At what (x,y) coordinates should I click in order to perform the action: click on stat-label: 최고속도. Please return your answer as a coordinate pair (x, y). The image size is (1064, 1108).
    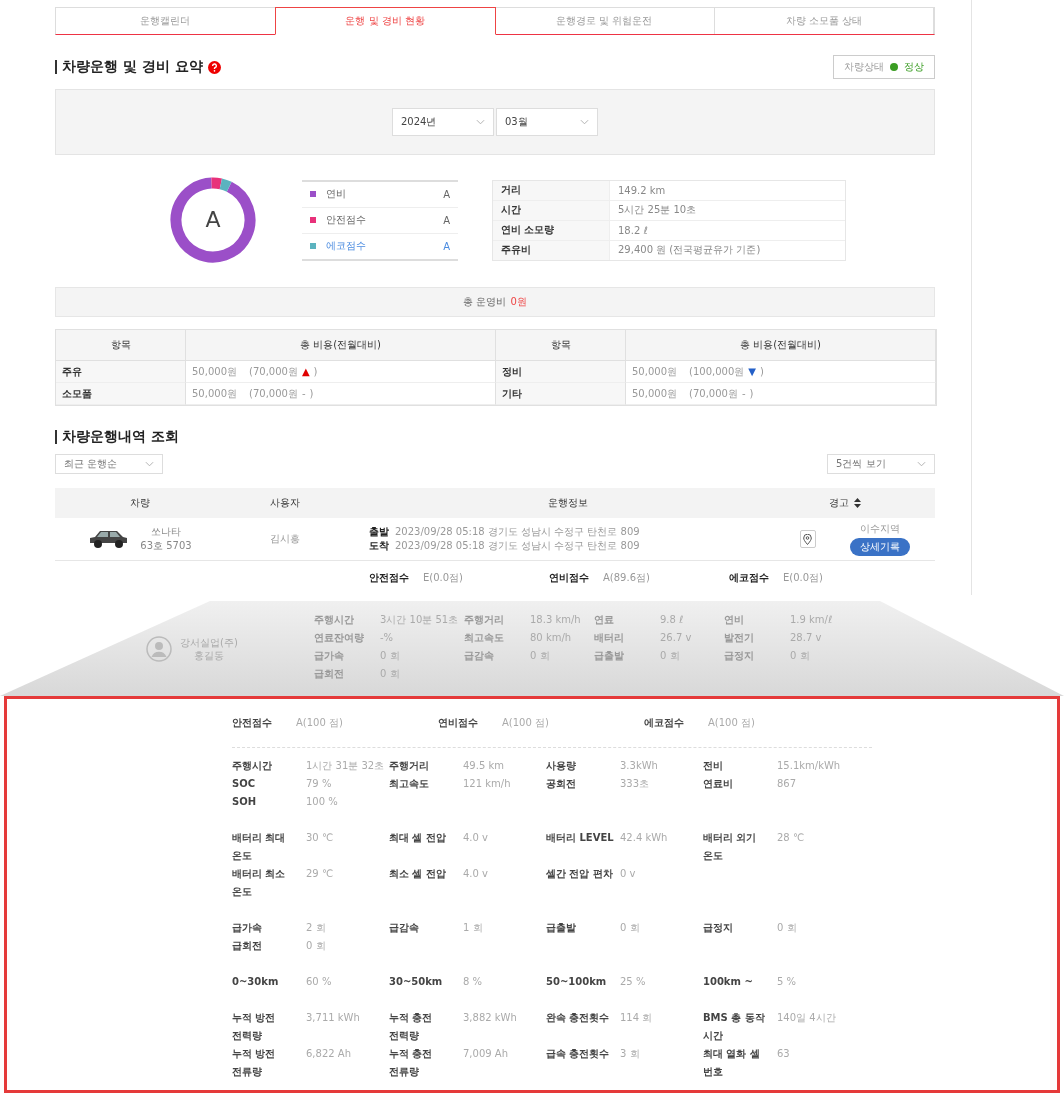
    Looking at the image, I should click on (484, 637).